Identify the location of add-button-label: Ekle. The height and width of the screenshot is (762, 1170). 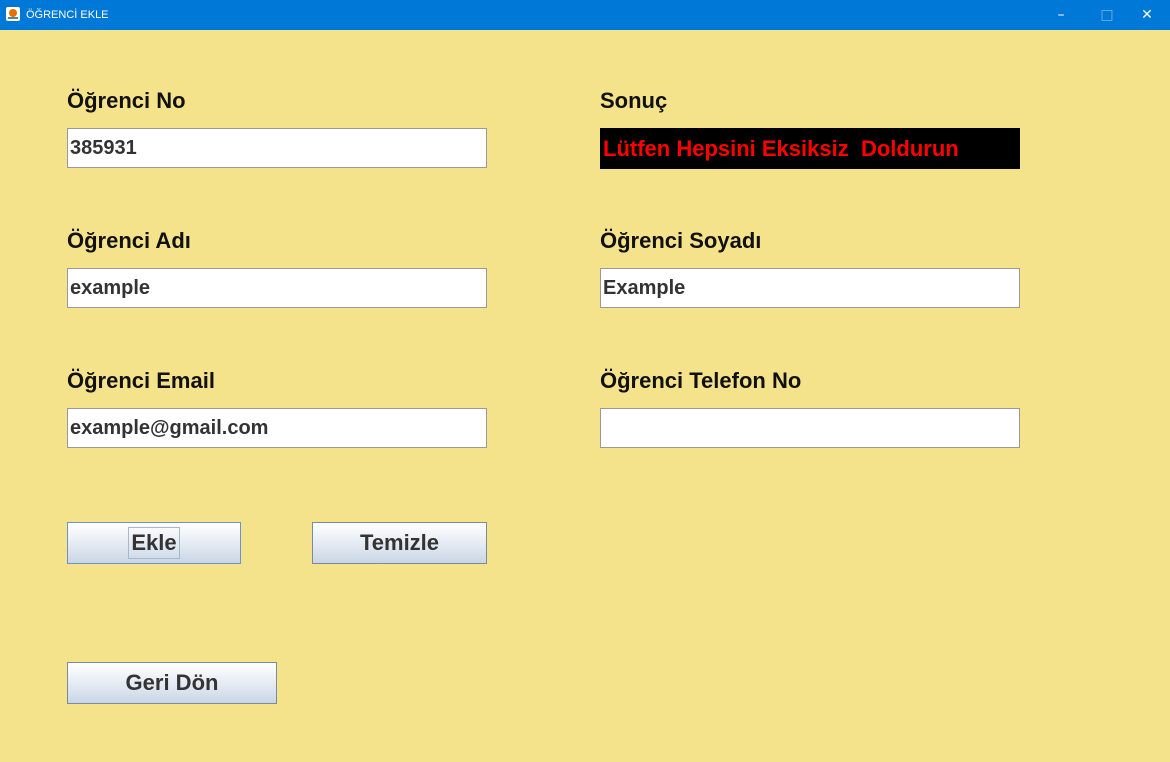
(154, 543).